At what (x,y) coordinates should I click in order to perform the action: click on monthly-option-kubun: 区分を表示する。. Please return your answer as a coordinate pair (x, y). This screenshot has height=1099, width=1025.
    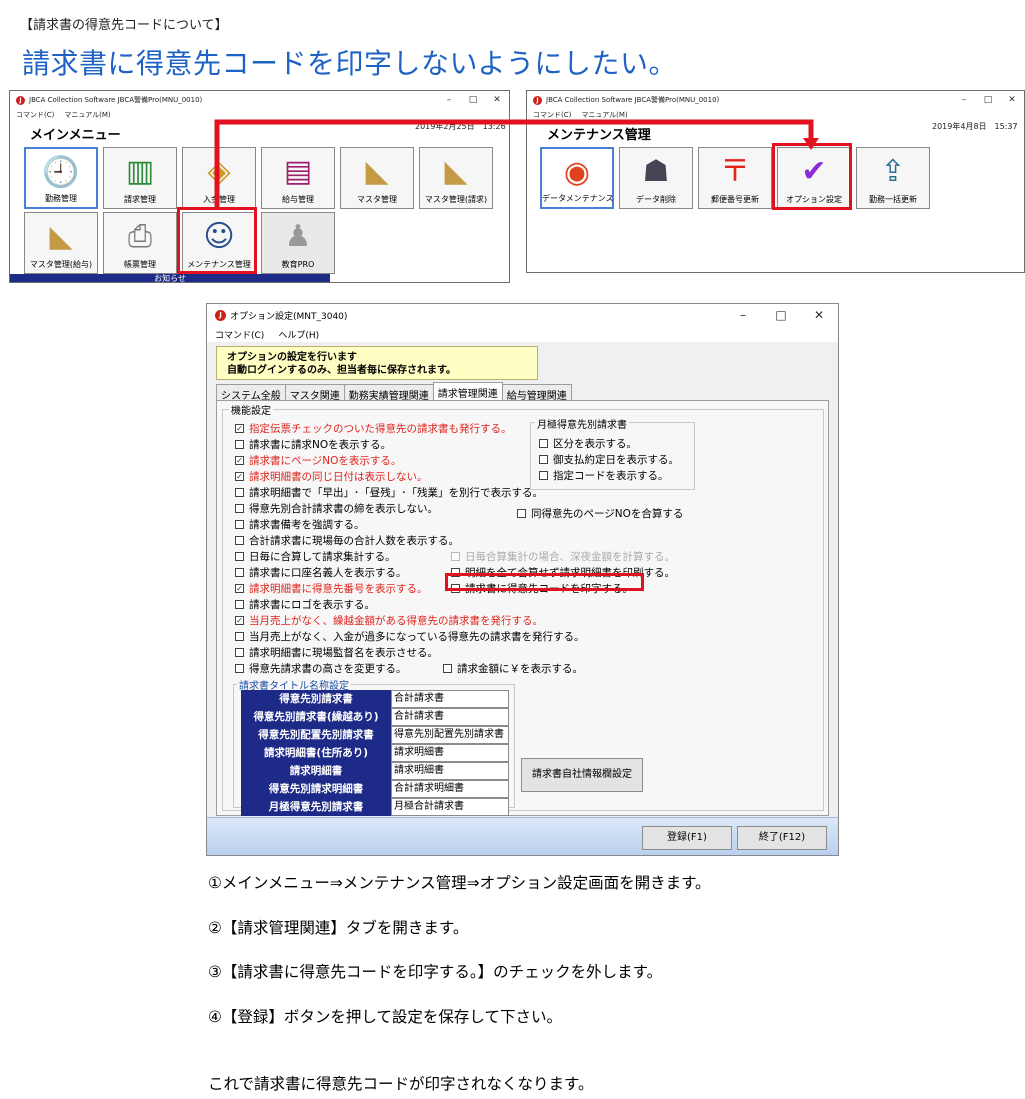
    Looking at the image, I should click on (588, 443).